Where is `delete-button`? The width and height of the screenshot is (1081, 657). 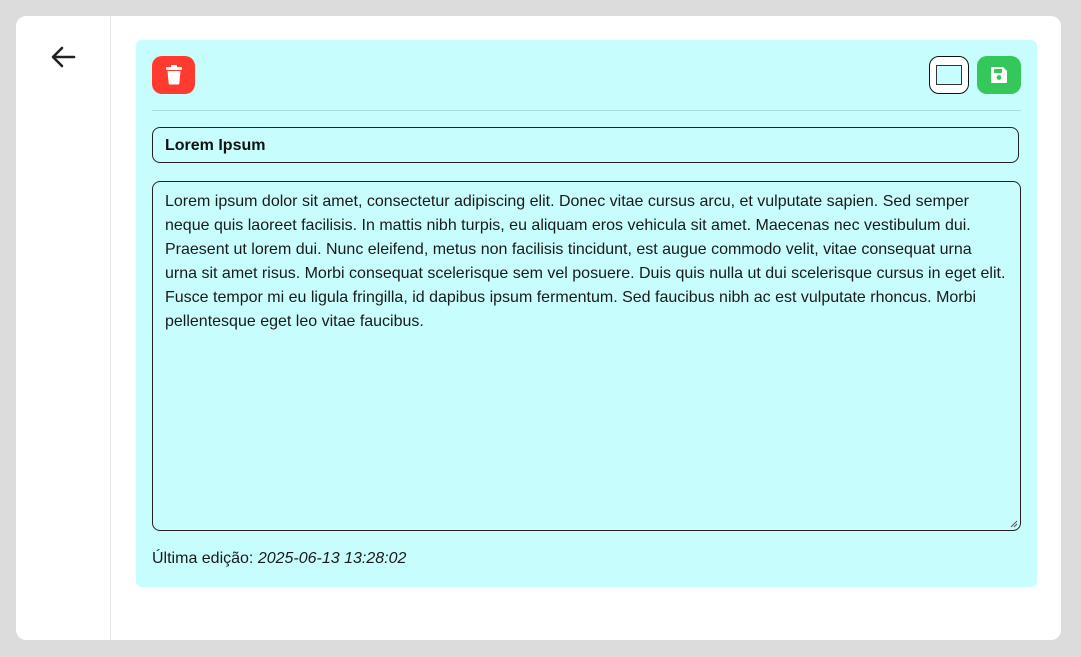 delete-button is located at coordinates (173, 75).